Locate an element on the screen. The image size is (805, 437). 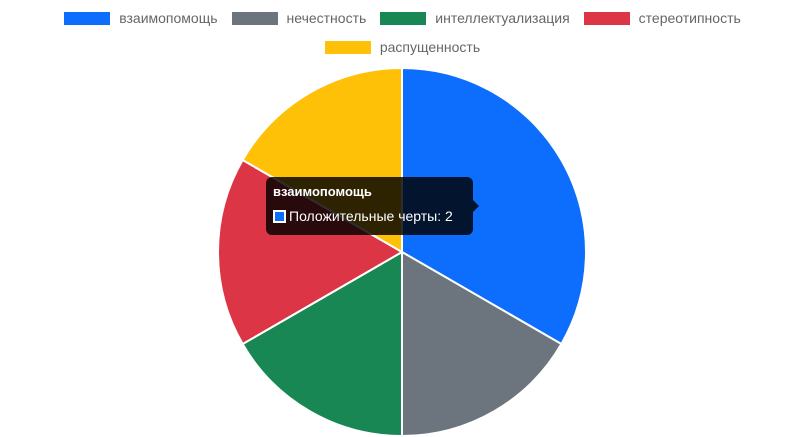
legend-label: стереотипность is located at coordinates (689, 18).